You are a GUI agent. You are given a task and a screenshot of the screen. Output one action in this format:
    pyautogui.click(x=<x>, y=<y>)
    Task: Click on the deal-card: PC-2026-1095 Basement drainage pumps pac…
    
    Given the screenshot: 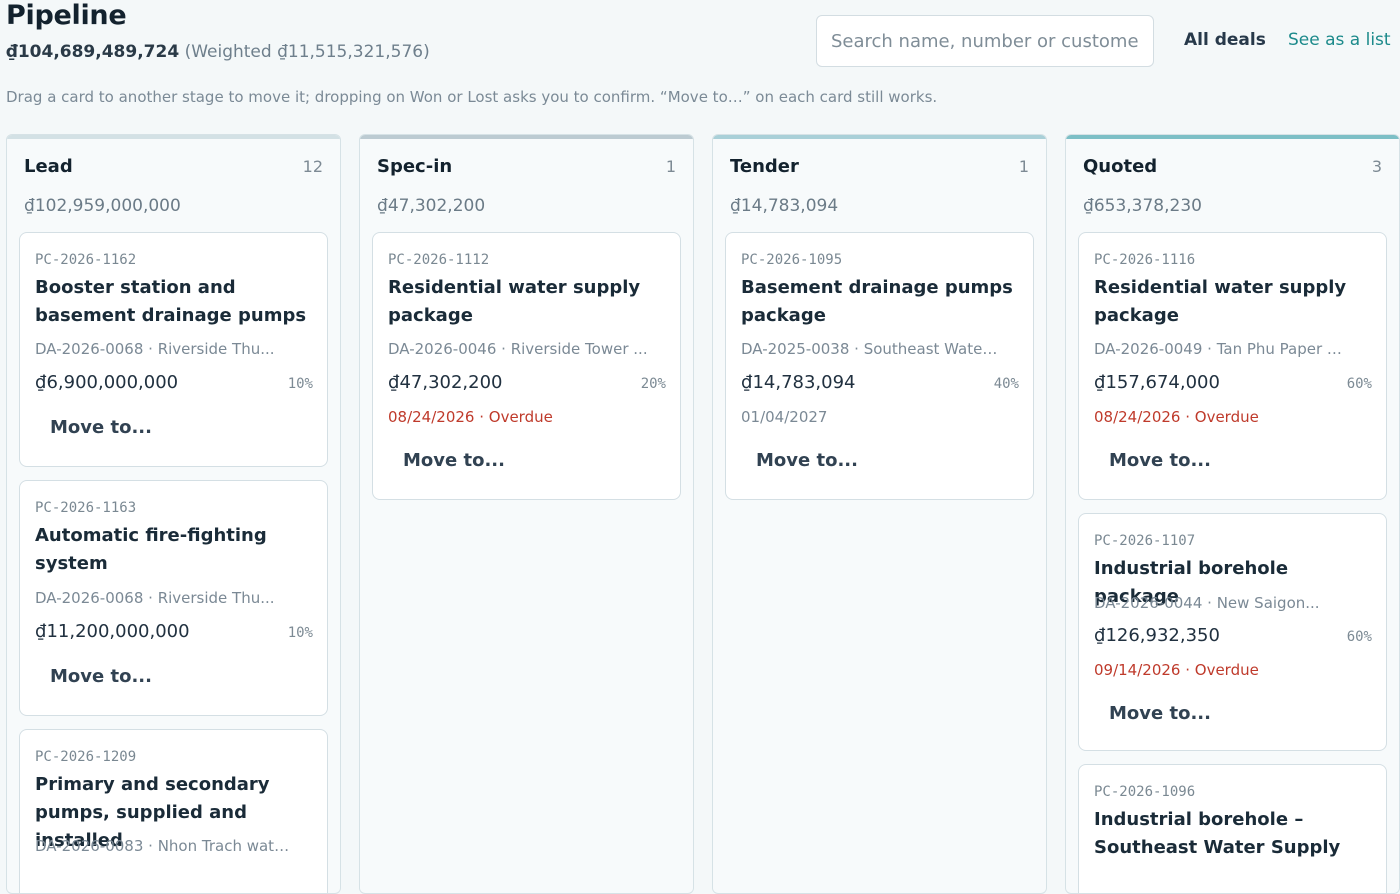 What is the action you would take?
    pyautogui.click(x=879, y=366)
    